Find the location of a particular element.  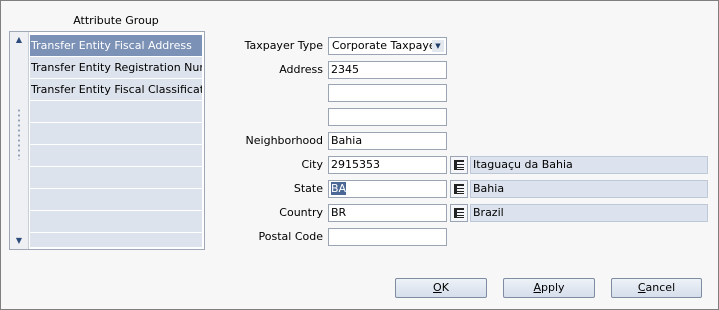

scroll-grip-icon is located at coordinates (19, 134).